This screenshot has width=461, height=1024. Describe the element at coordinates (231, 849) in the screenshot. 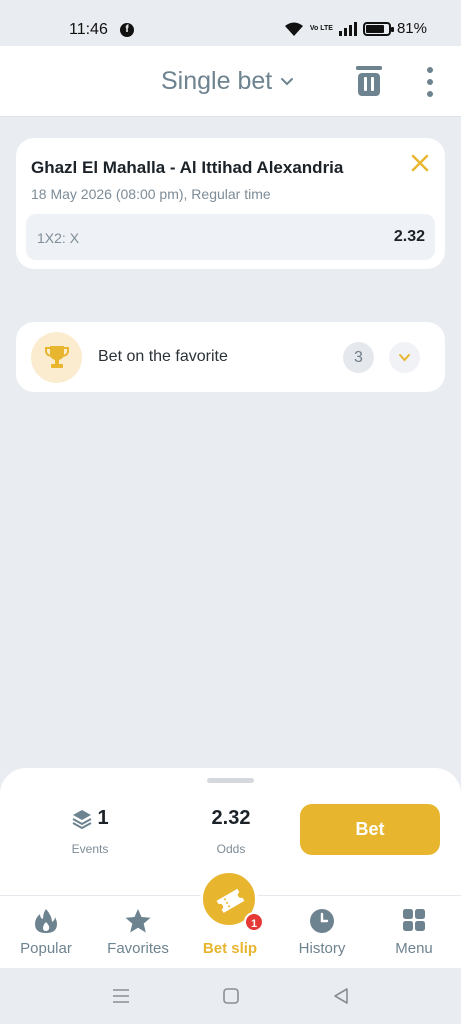

I see `odds-label: Odds` at that location.